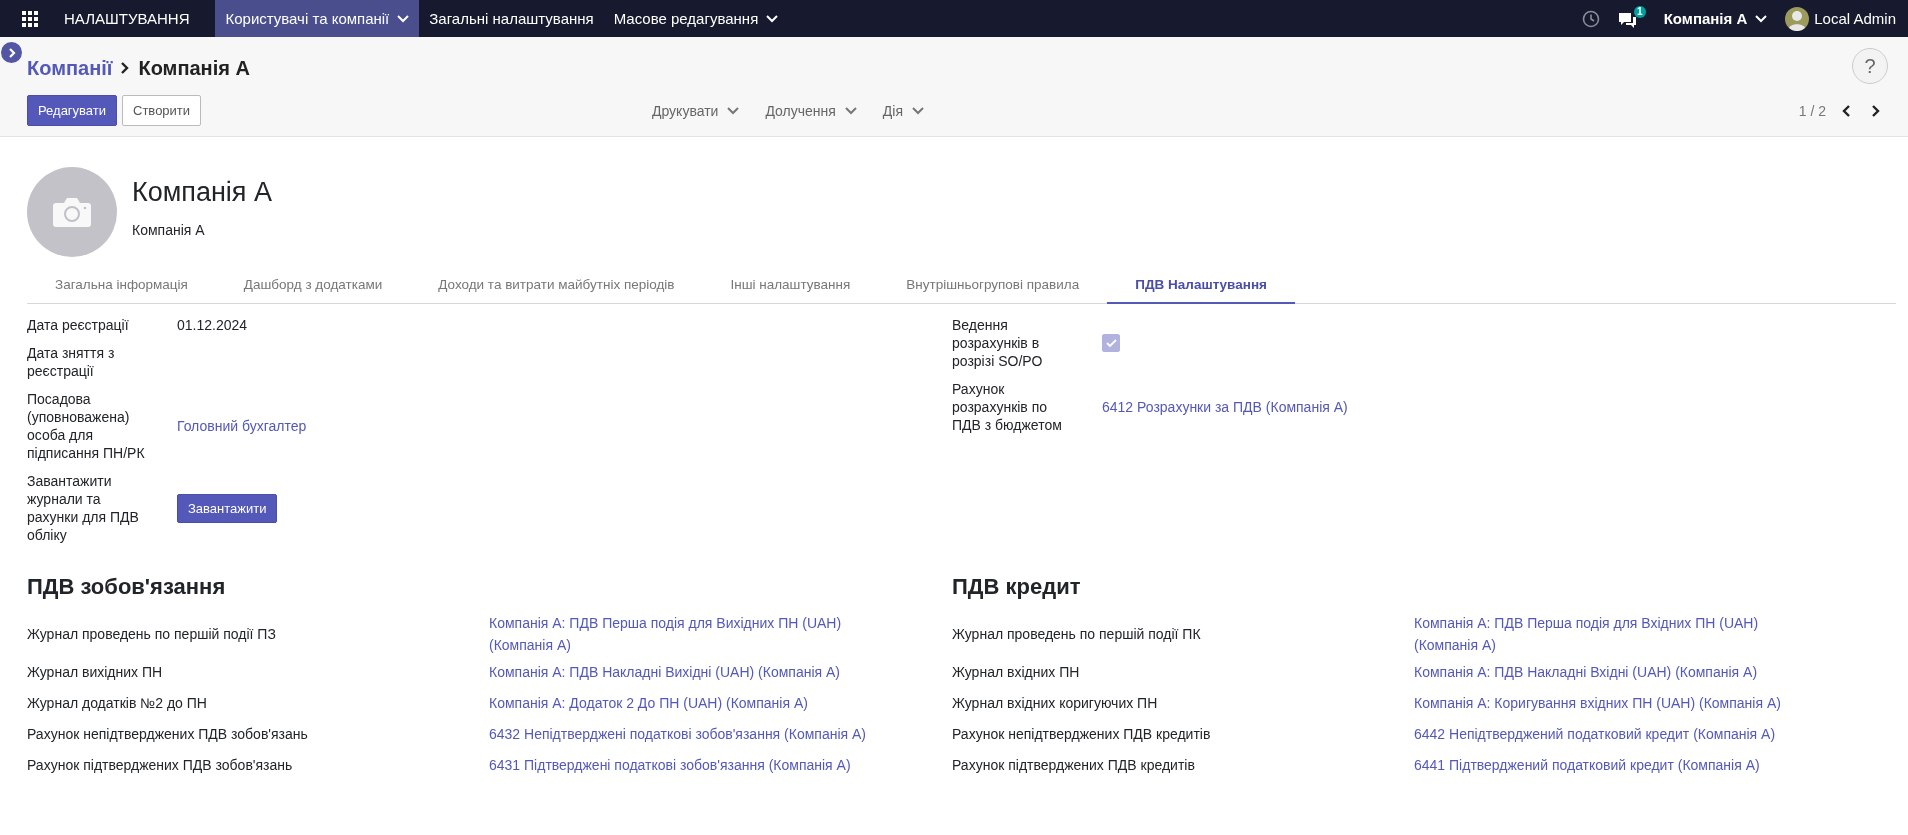 The image size is (1908, 835). Describe the element at coordinates (1609, 671) in the screenshot. I see `field-link: Компанія А: ПДВ Накладні Вхідні (UAH) (Компанія А)` at that location.